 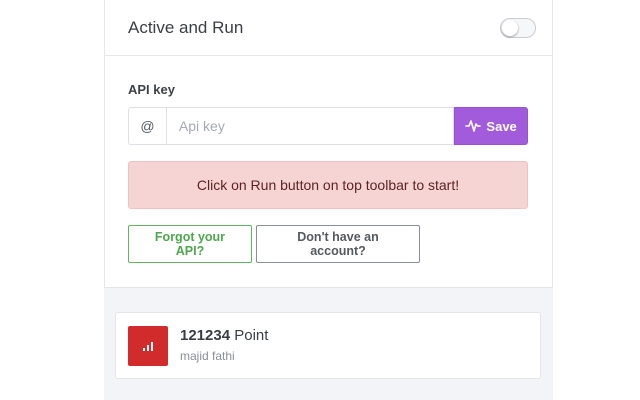 I want to click on pulse-icon, so click(x=473, y=126).